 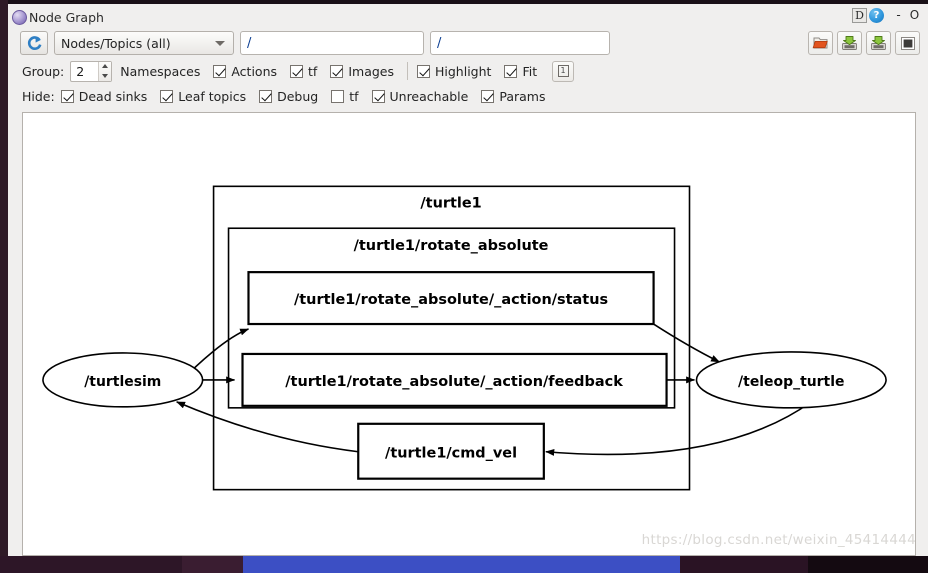 What do you see at coordinates (468, 16) in the screenshot?
I see `window-titlebar: Node Graph D ? - O` at bounding box center [468, 16].